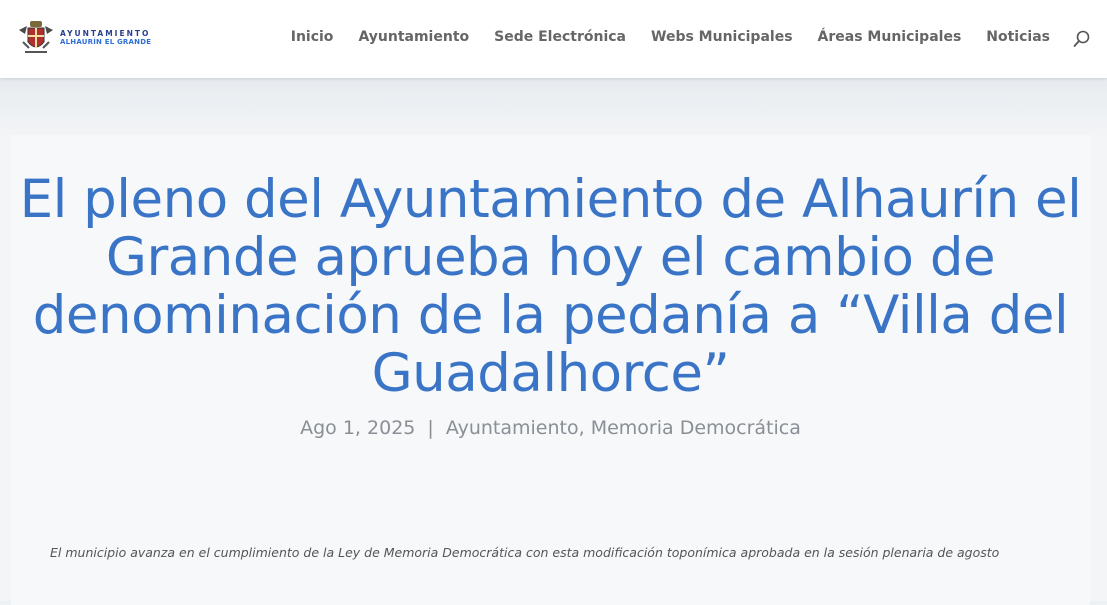  Describe the element at coordinates (512, 428) in the screenshot. I see `category-link-ayuntamiento: Ayuntamiento` at that location.